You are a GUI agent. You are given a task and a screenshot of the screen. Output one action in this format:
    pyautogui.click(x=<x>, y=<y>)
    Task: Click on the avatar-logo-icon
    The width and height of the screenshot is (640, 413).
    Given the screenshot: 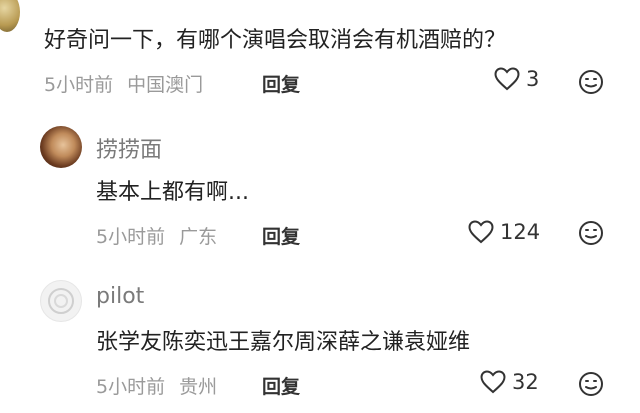 What is the action you would take?
    pyautogui.click(x=61, y=301)
    